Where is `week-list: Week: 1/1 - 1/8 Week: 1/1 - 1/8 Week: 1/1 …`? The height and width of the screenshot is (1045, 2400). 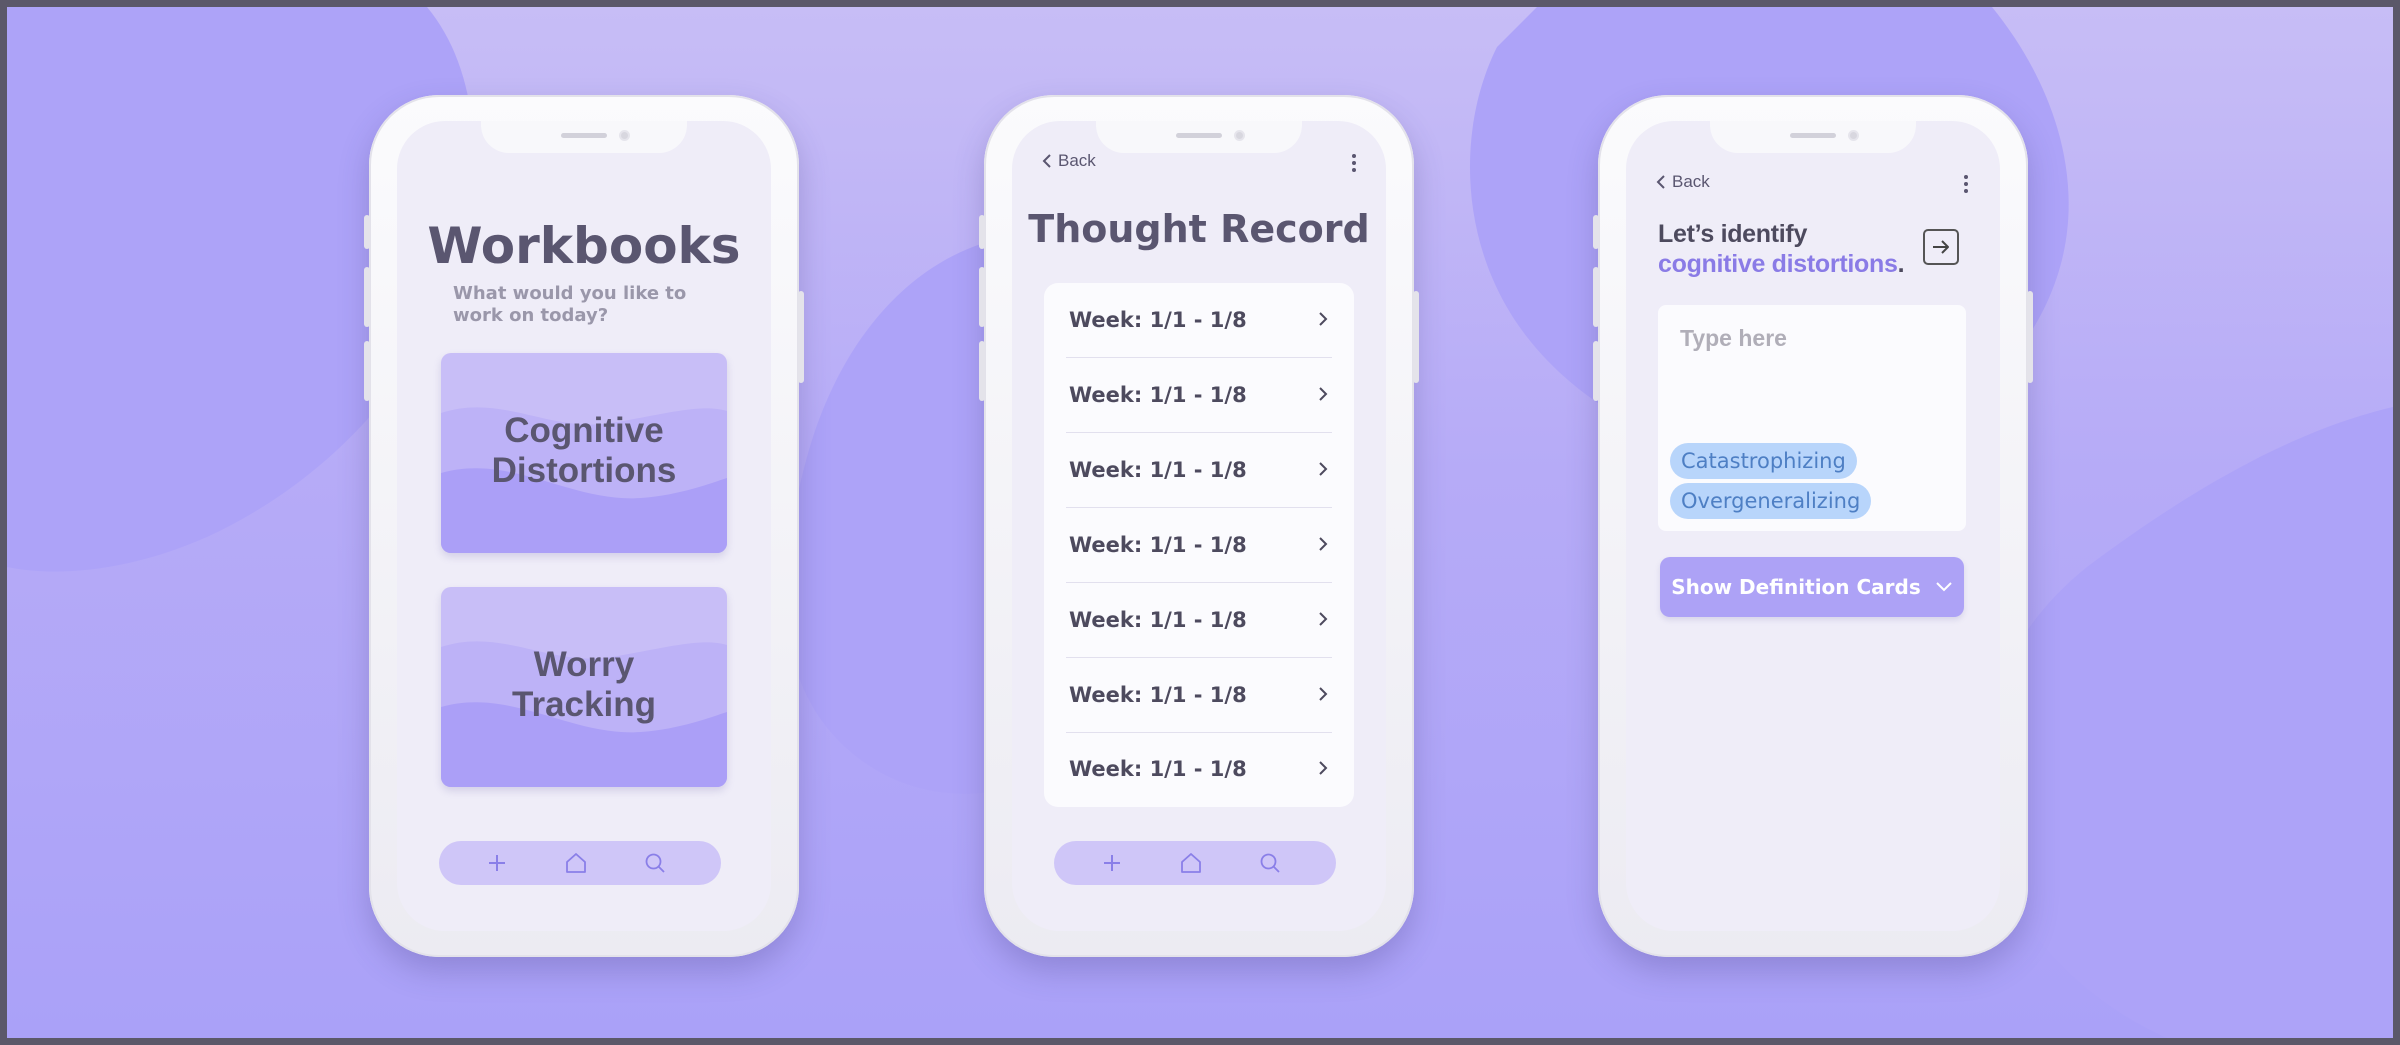
week-list: Week: 1/1 - 1/8 Week: 1/1 - 1/8 Week: 1/1 … is located at coordinates (1199, 545).